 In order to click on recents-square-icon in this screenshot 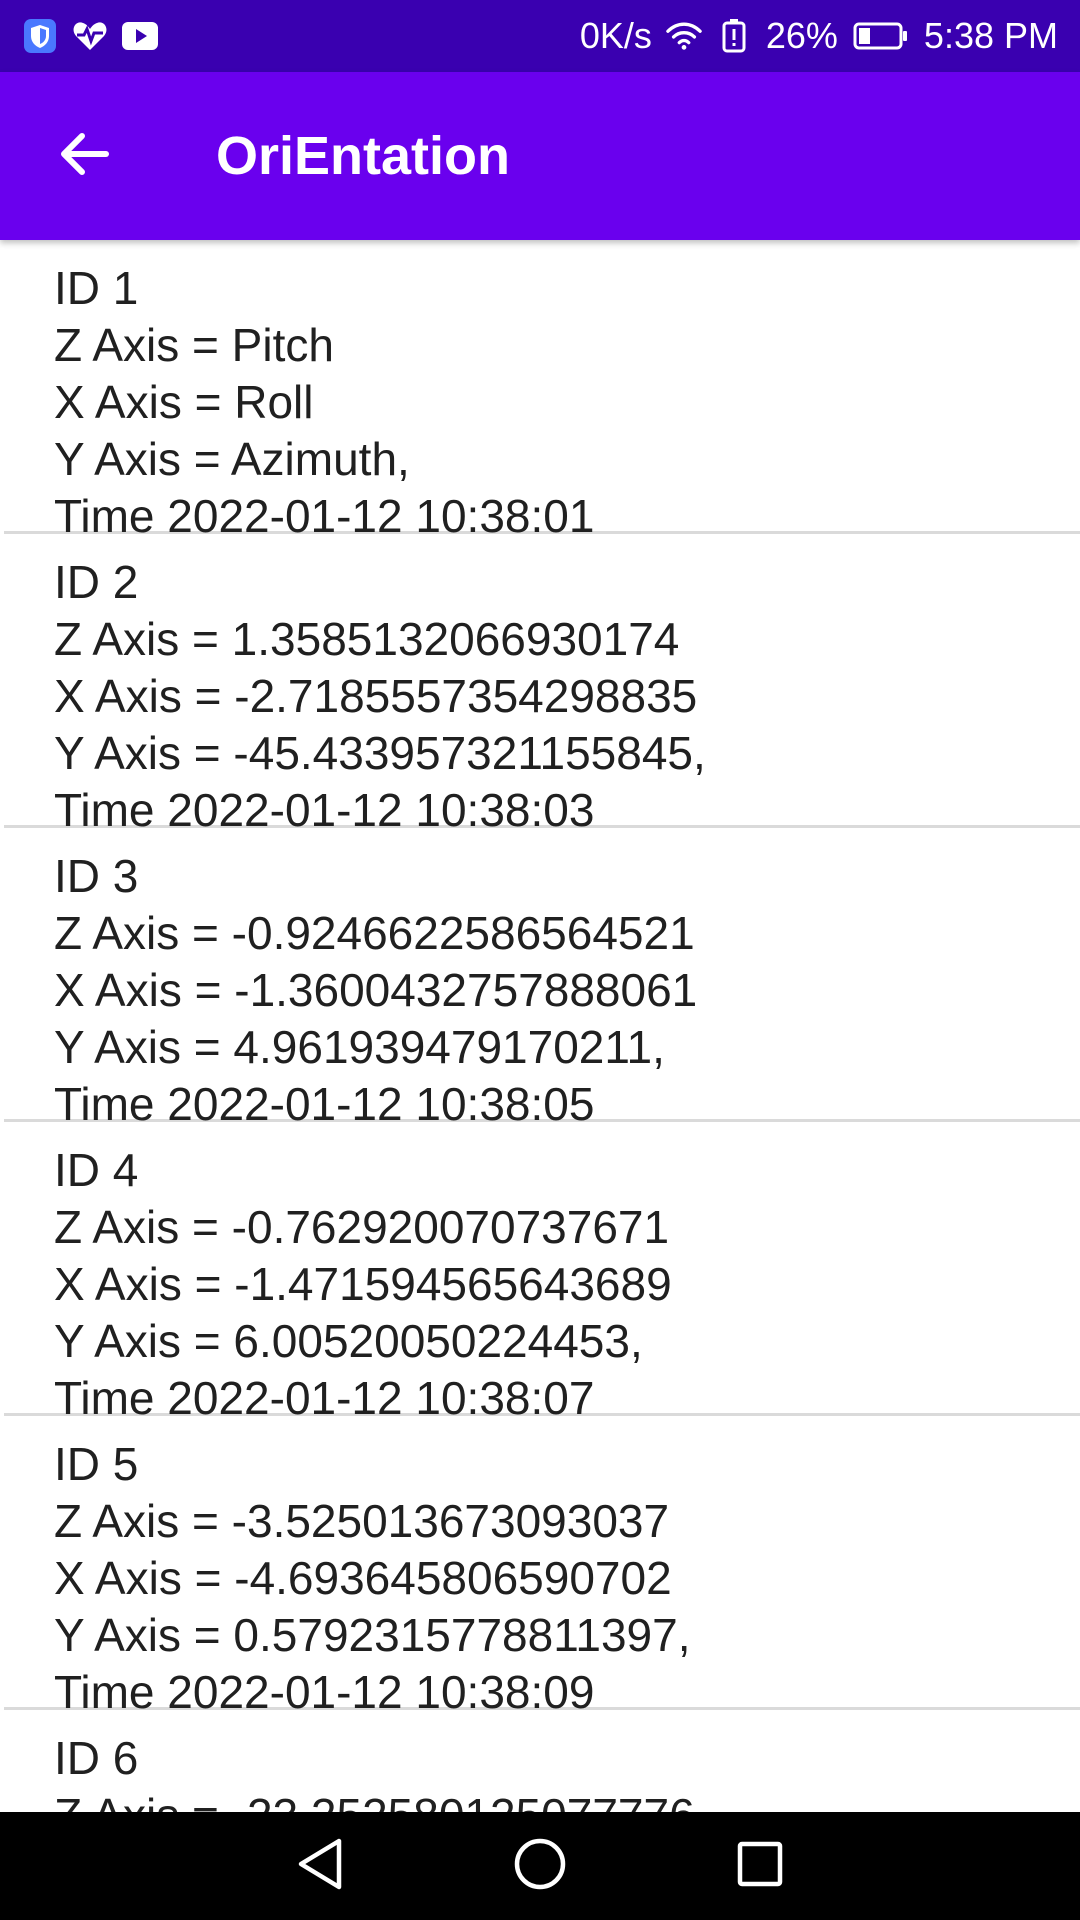, I will do `click(760, 1866)`.